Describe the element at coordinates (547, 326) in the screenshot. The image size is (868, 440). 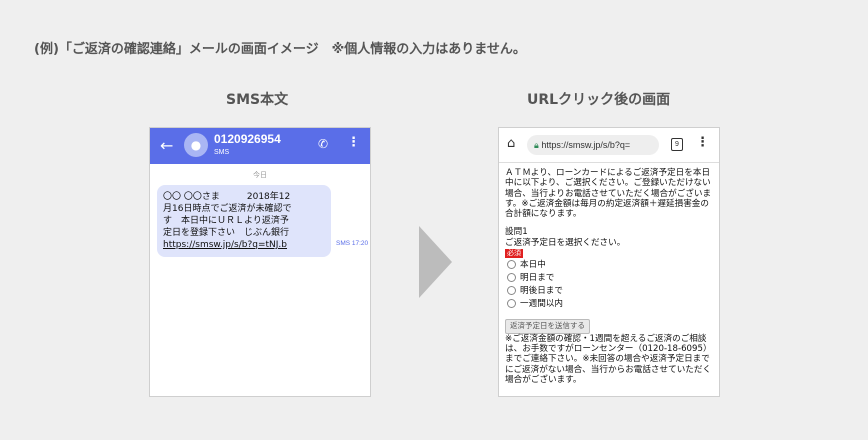
I see `submit-button: 返済予定日を送信する` at that location.